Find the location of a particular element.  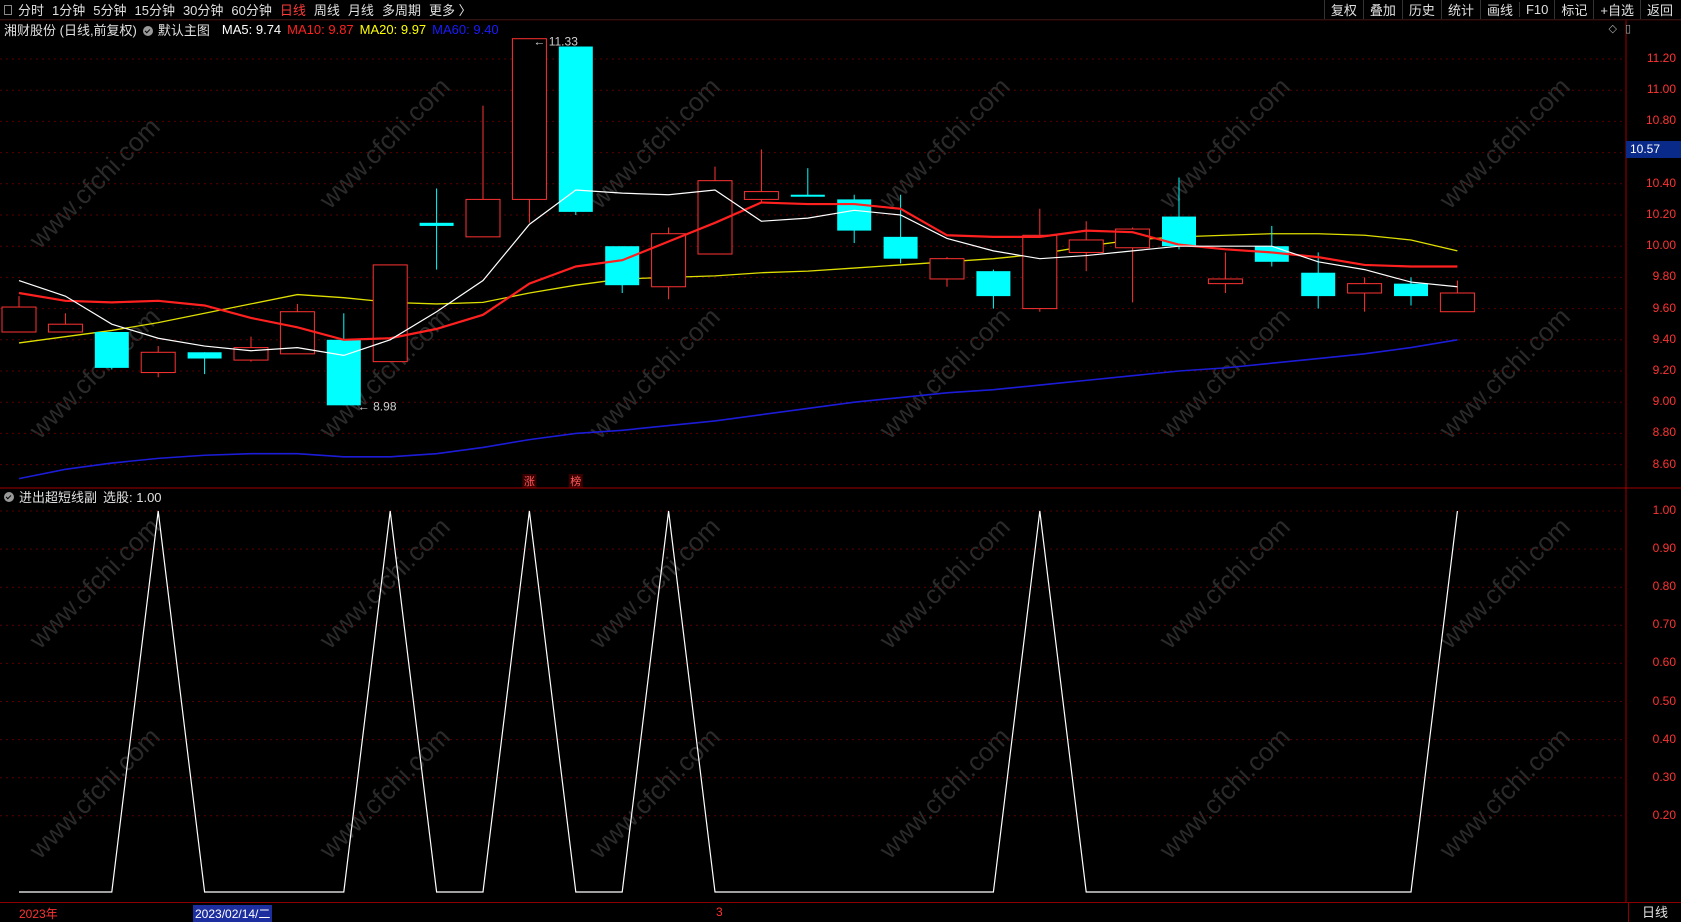

diamond-icon: ◇ is located at coordinates (1612, 28).